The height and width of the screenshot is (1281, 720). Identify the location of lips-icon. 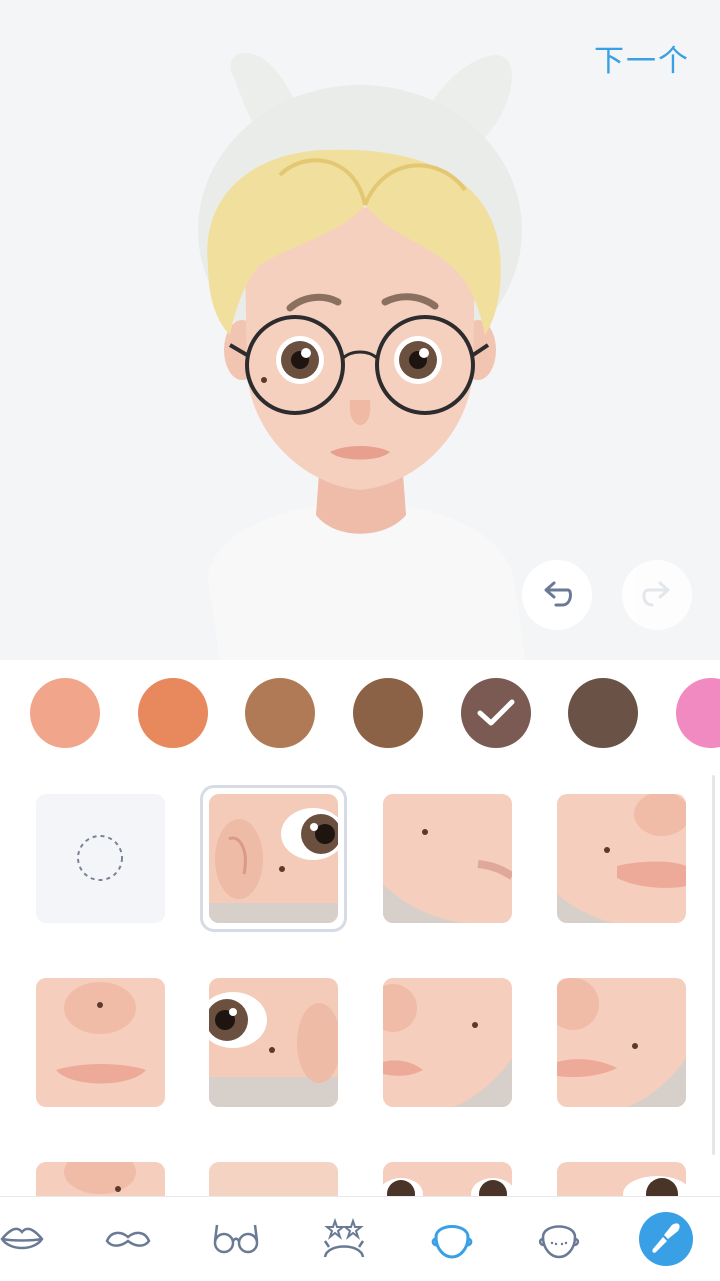
(22, 1238).